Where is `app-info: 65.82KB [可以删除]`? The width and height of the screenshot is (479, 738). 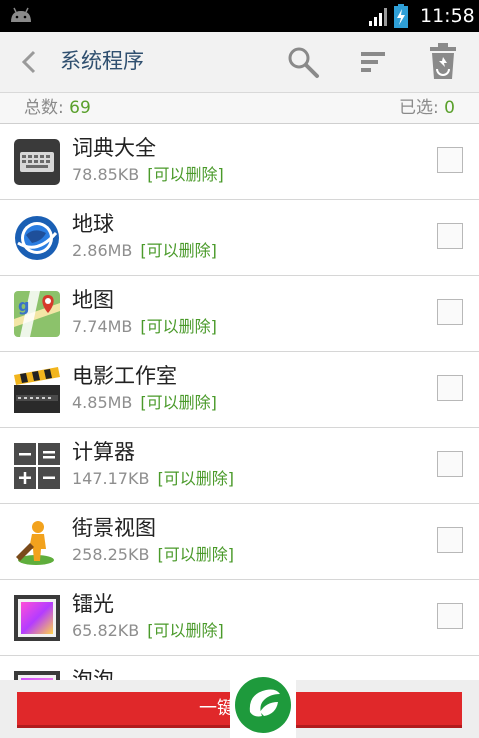
app-info: 65.82KB [可以删除] is located at coordinates (148, 631).